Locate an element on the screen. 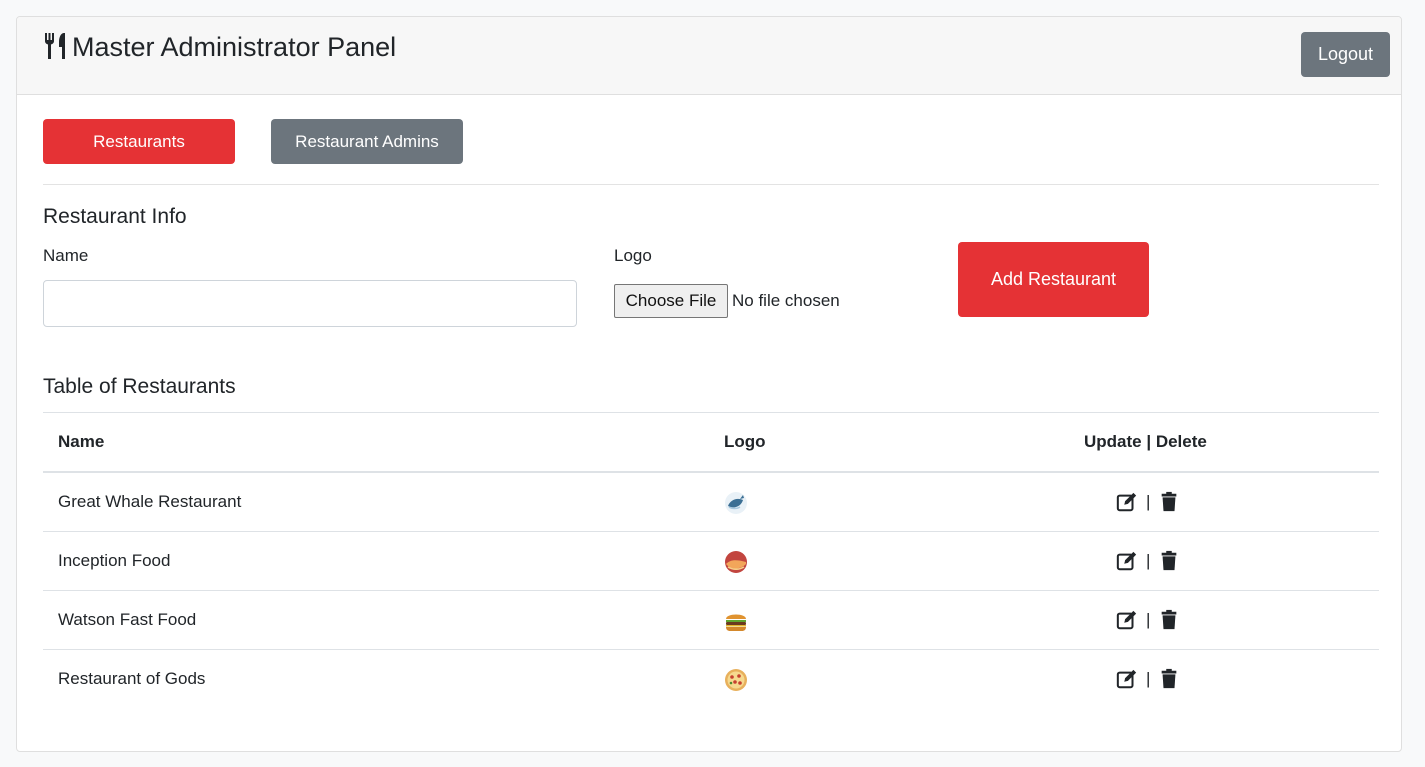 The width and height of the screenshot is (1425, 767). file-status-text: No file chosen is located at coordinates (786, 300).